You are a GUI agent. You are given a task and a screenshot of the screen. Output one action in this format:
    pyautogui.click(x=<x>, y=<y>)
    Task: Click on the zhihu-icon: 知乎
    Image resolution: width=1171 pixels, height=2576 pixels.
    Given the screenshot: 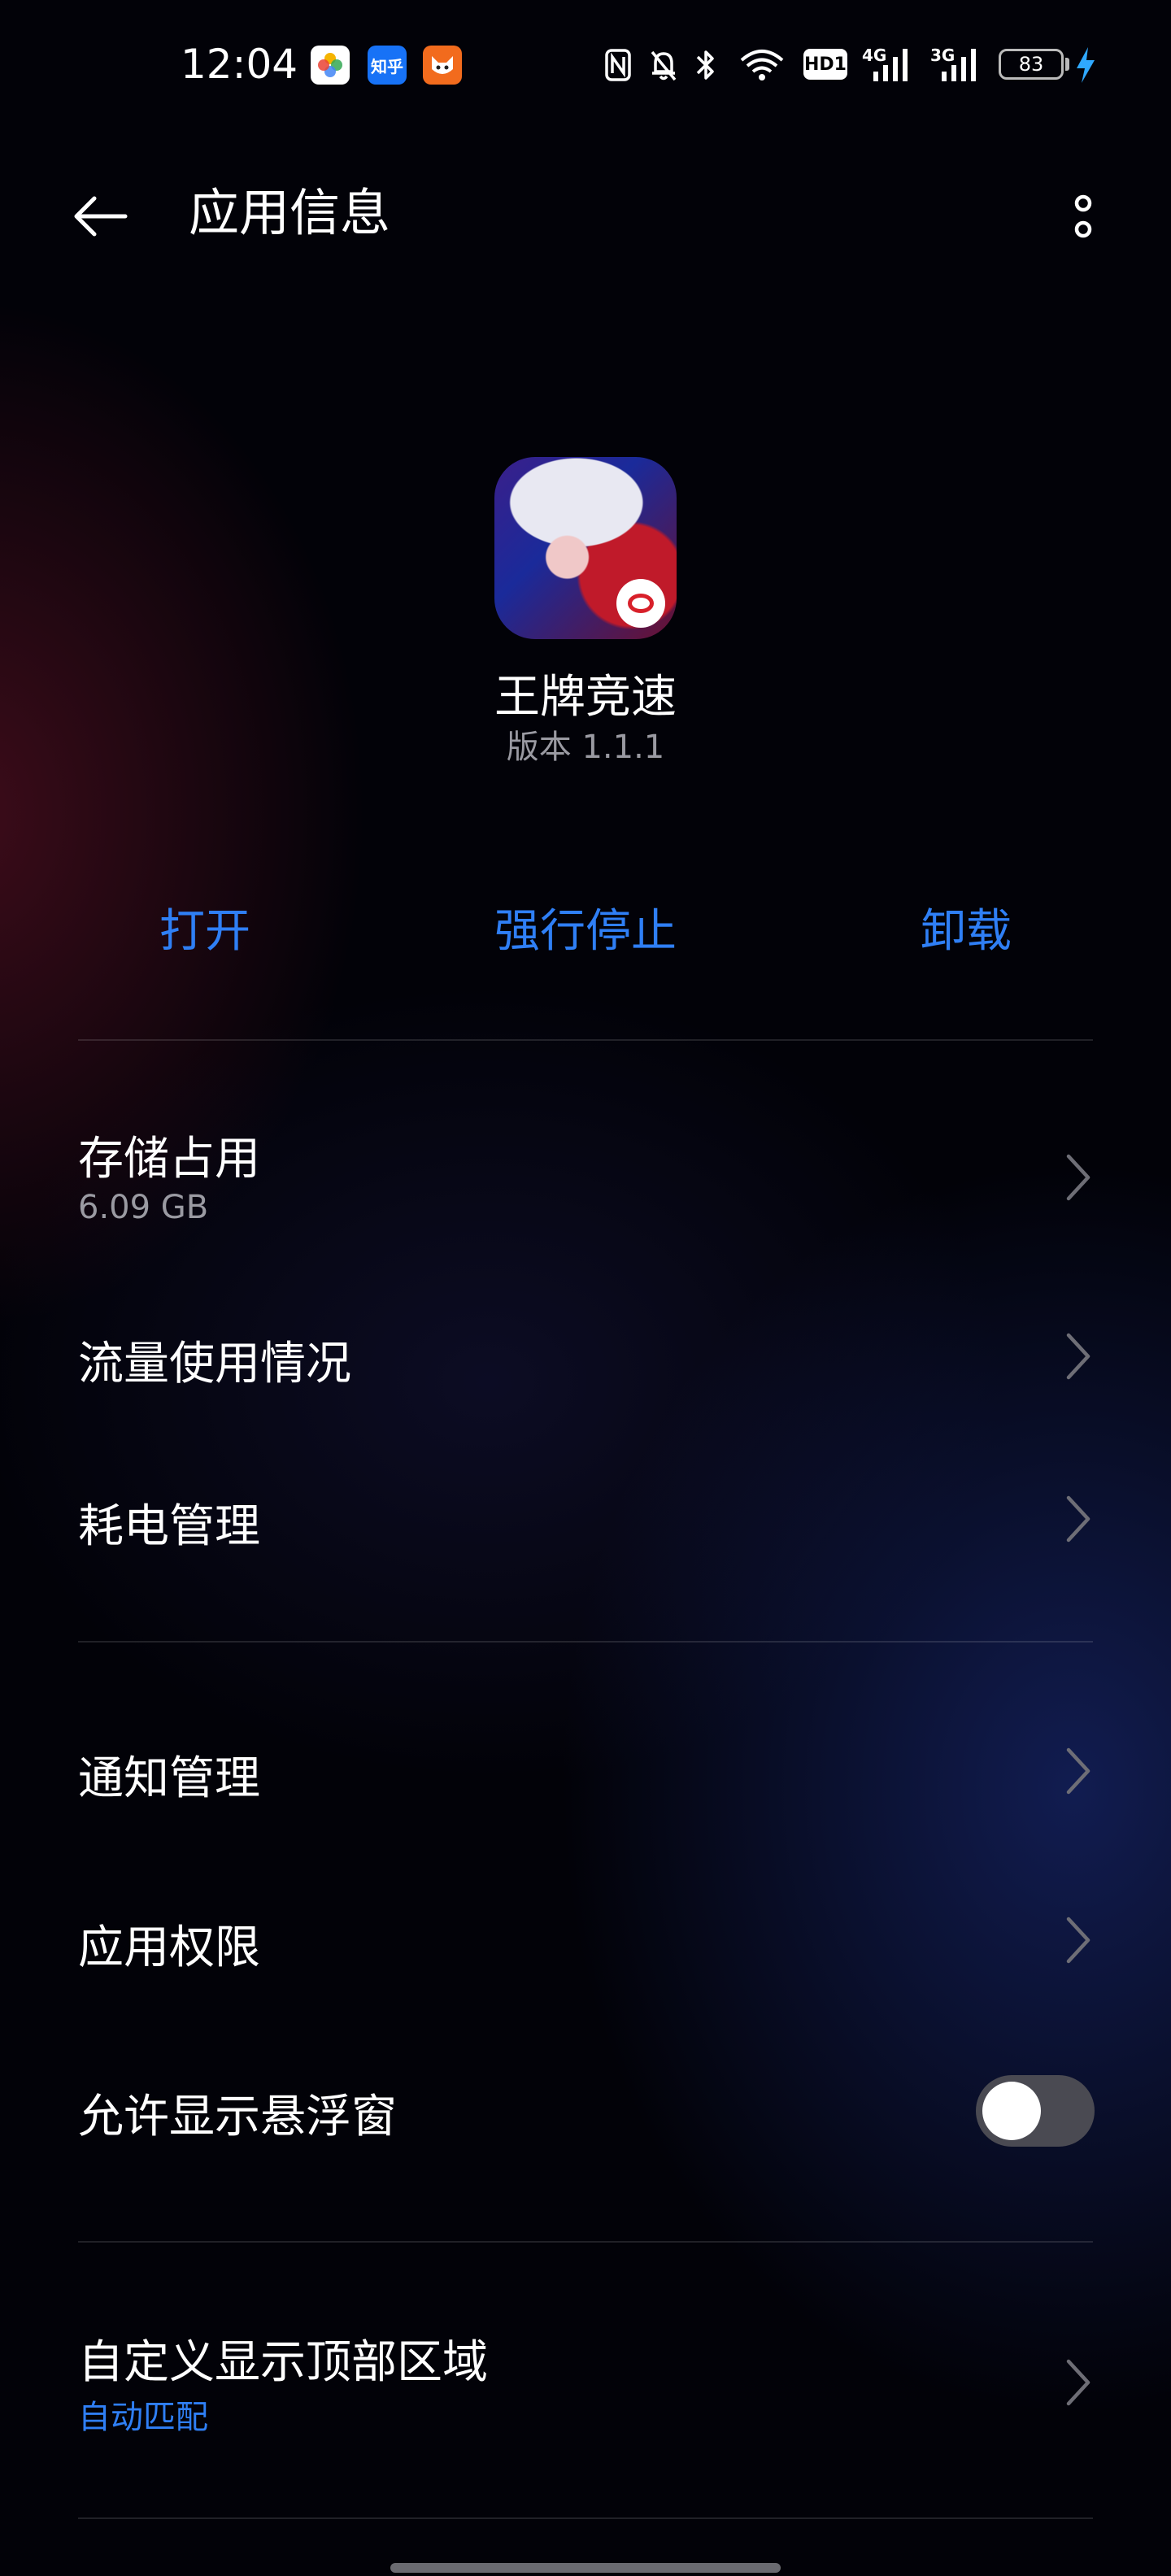 What is the action you would take?
    pyautogui.click(x=387, y=66)
    